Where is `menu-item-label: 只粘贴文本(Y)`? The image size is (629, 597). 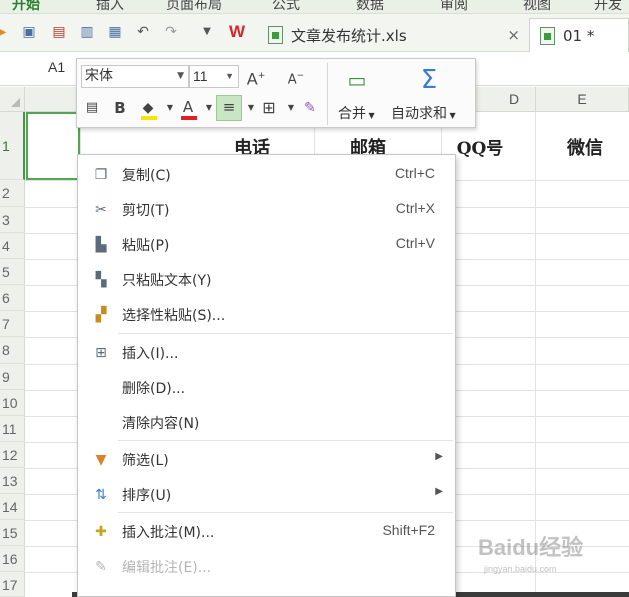
menu-item-label: 只粘贴文本(Y) is located at coordinates (167, 281).